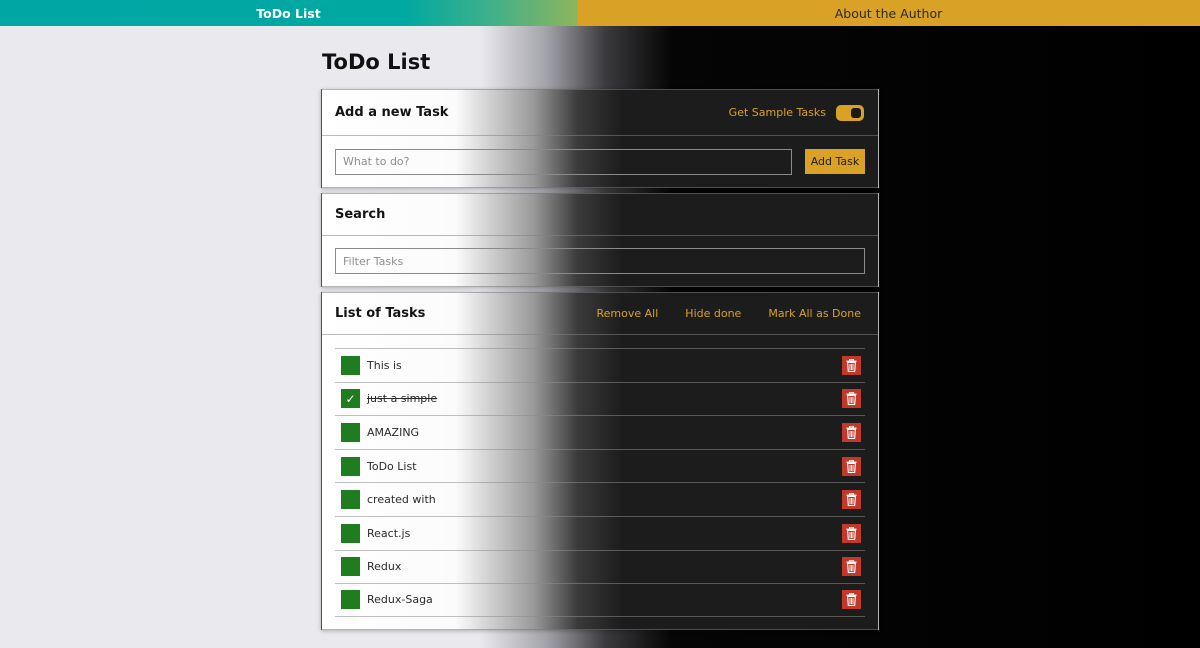 This screenshot has height=648, width=1200. What do you see at coordinates (814, 313) in the screenshot?
I see `mark-all-done-button: Mark All as Done` at bounding box center [814, 313].